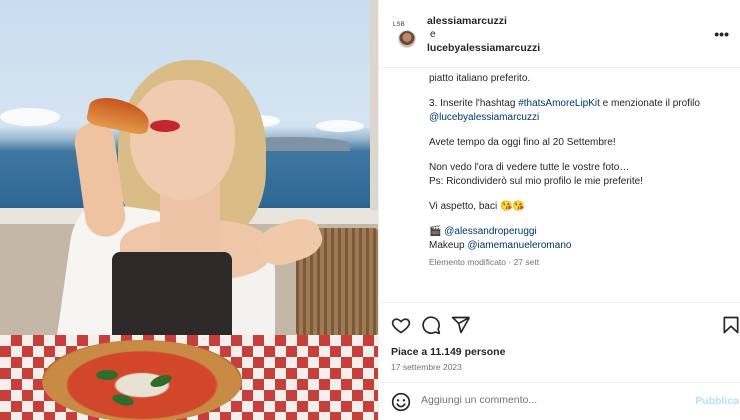  I want to click on pillar, so click(374, 105).